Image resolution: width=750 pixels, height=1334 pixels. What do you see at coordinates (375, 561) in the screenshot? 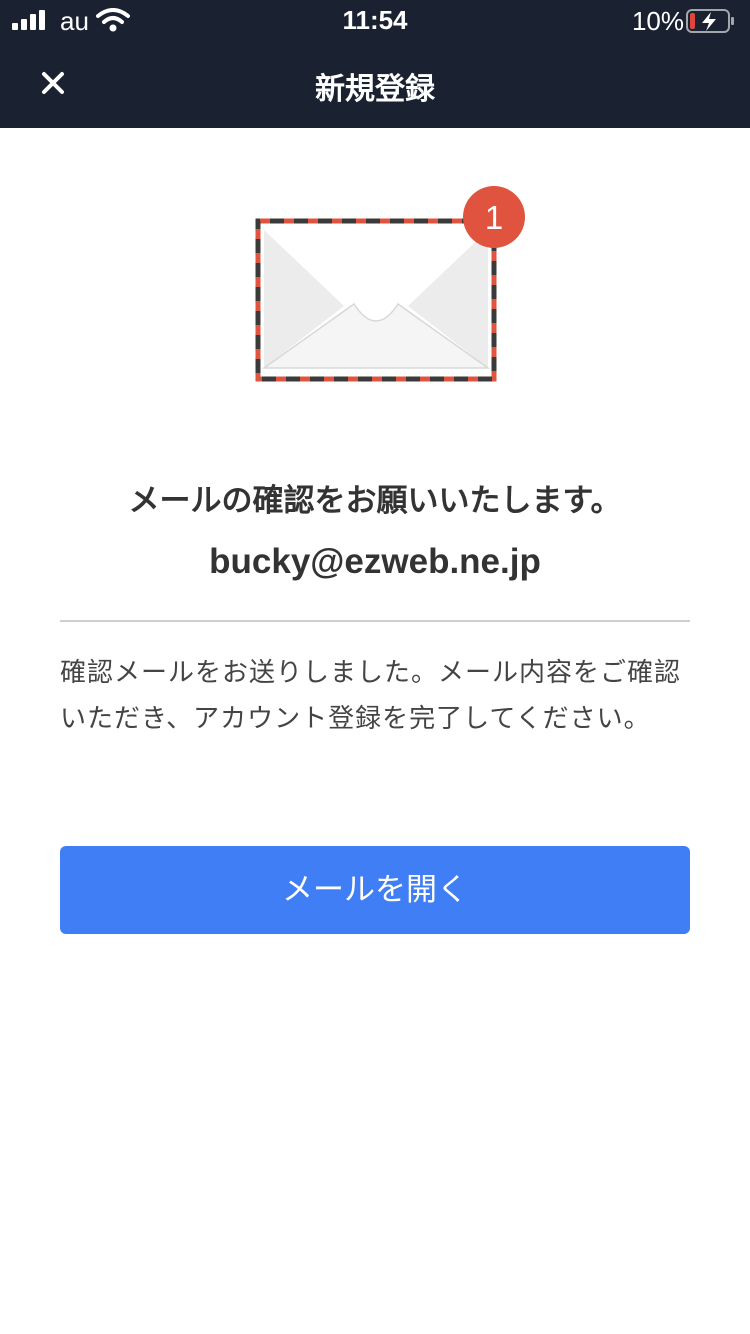
I see `email-address: bucky@ezweb.ne.jp` at bounding box center [375, 561].